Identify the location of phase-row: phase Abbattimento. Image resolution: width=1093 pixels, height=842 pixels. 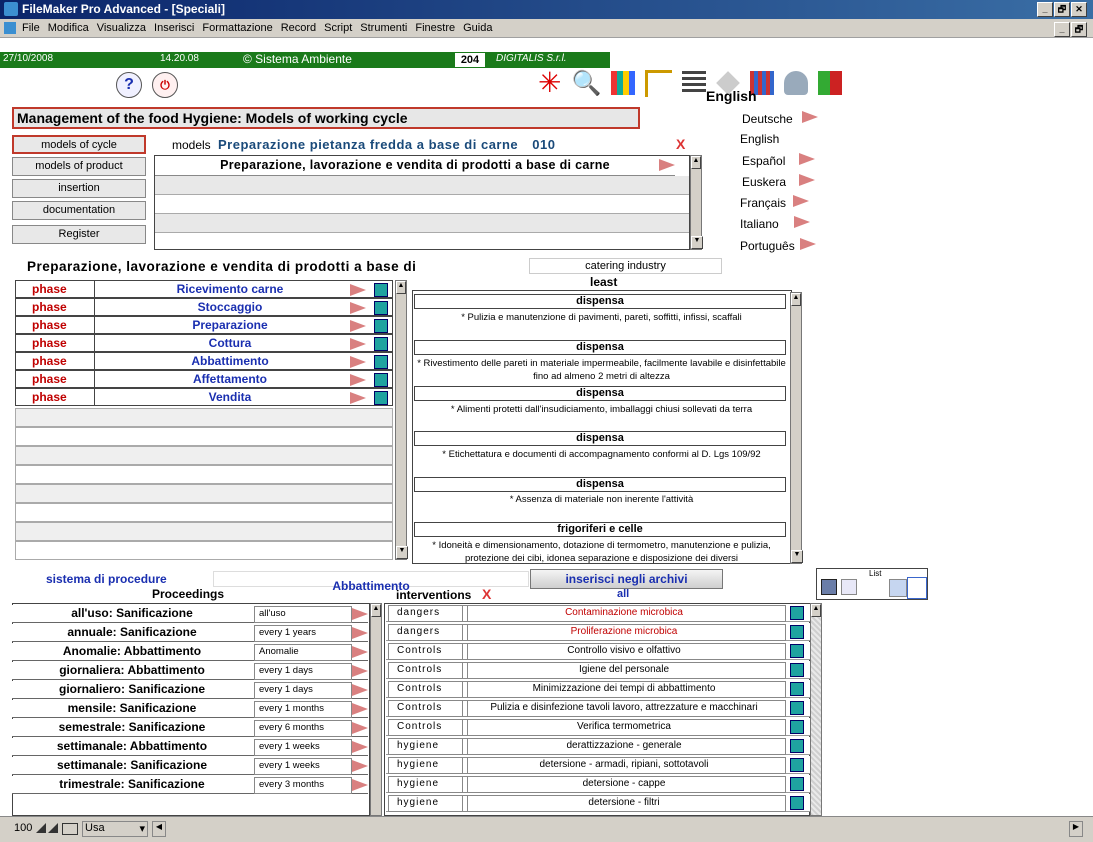
(204, 361).